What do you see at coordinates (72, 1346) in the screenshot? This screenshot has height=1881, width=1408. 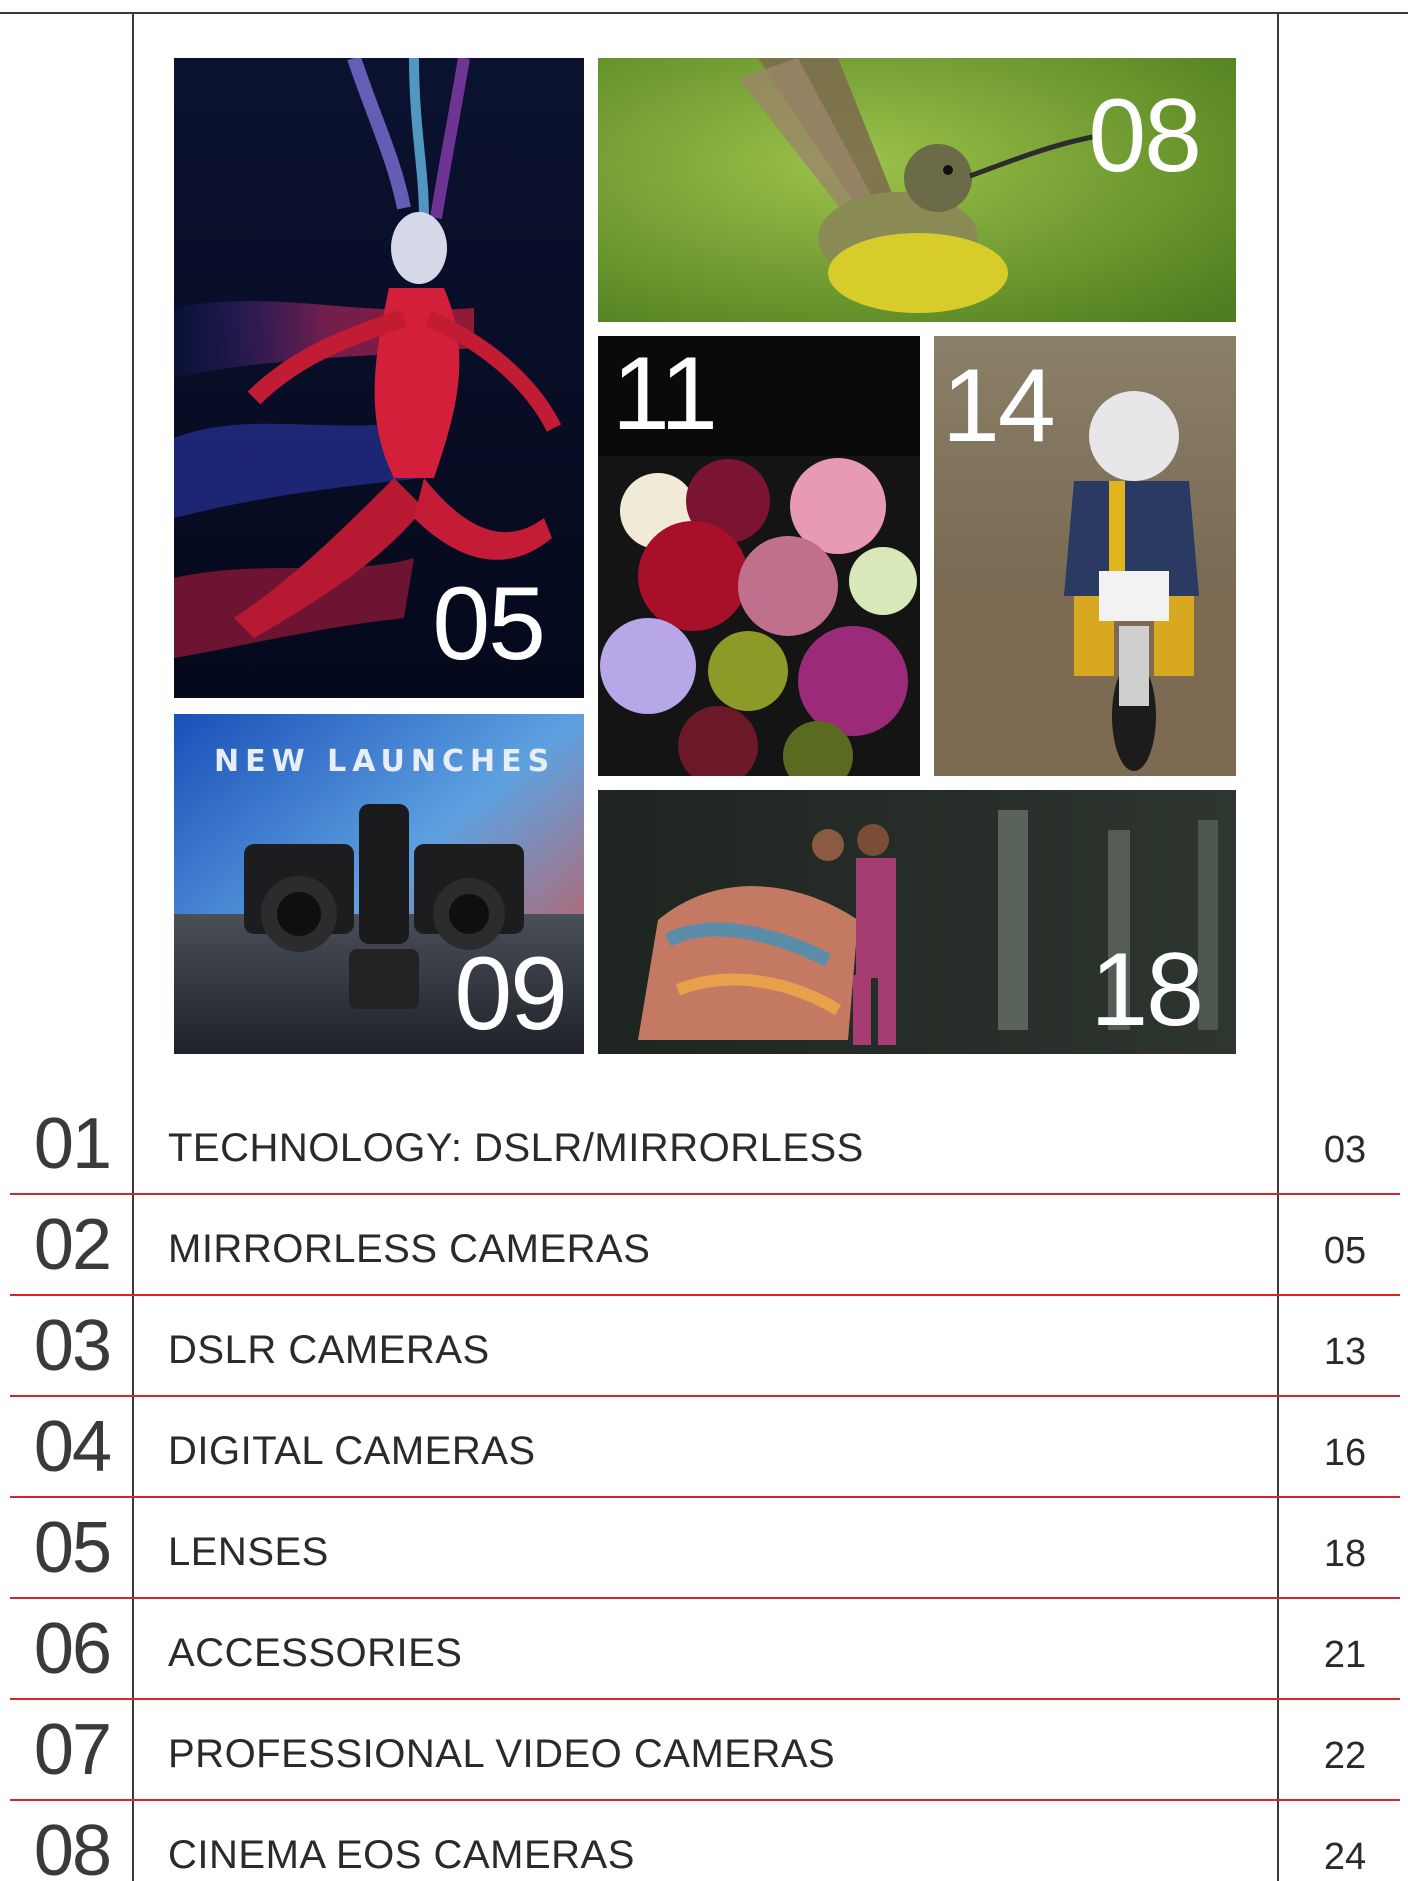 I see `toc-number: 03` at bounding box center [72, 1346].